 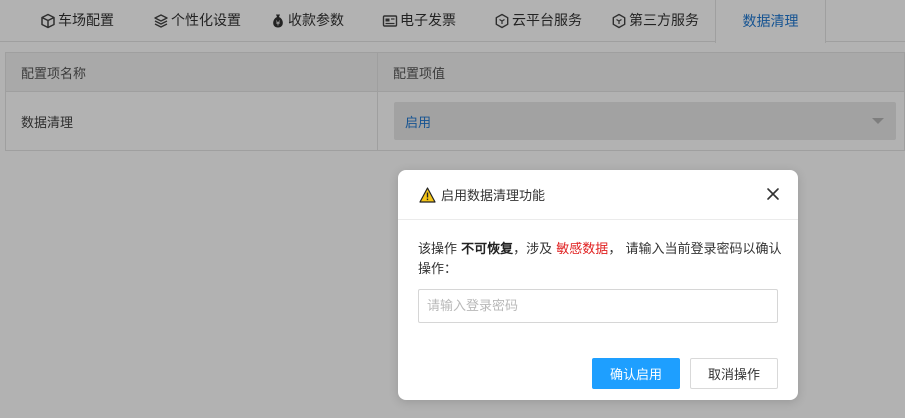 What do you see at coordinates (487, 249) in the screenshot?
I see `message-irreversible: 不可恢复` at bounding box center [487, 249].